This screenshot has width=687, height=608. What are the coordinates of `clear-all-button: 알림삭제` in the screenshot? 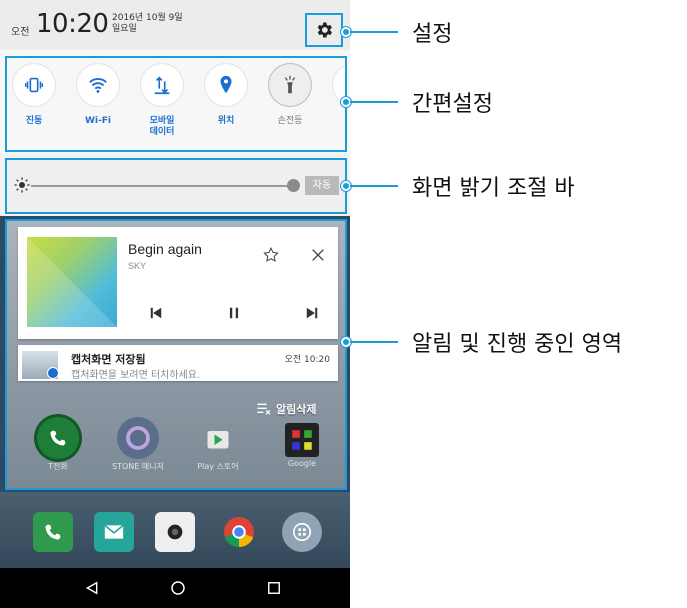 It's located at (286, 409).